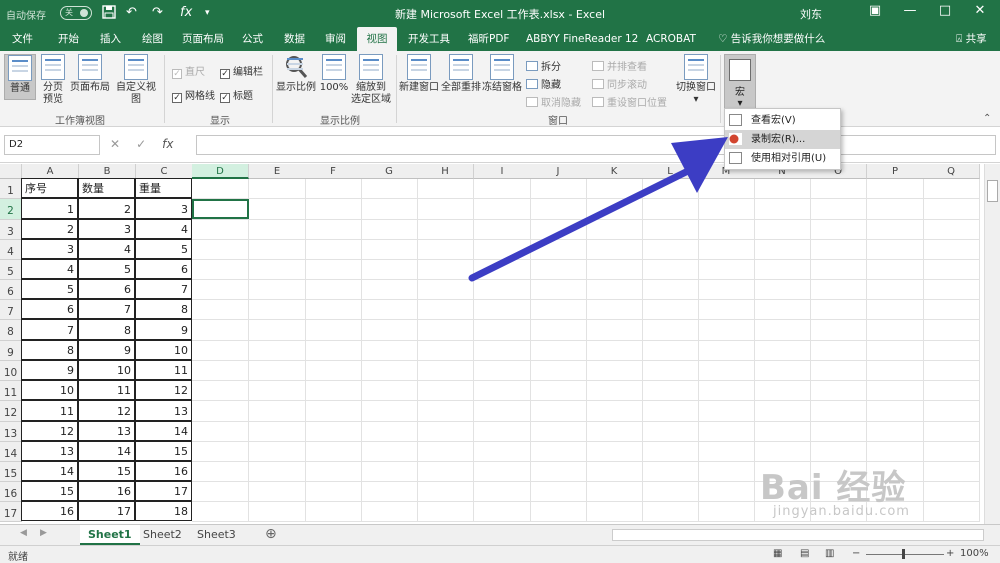  What do you see at coordinates (11, 330) in the screenshot?
I see `row-header: 8` at bounding box center [11, 330].